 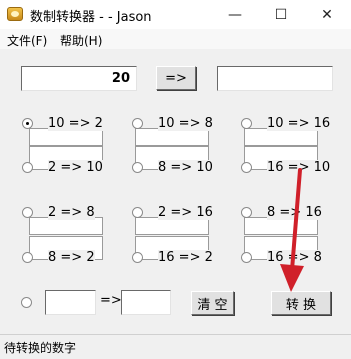 What do you see at coordinates (281, 14) in the screenshot?
I see `maximize-button: ☐` at bounding box center [281, 14].